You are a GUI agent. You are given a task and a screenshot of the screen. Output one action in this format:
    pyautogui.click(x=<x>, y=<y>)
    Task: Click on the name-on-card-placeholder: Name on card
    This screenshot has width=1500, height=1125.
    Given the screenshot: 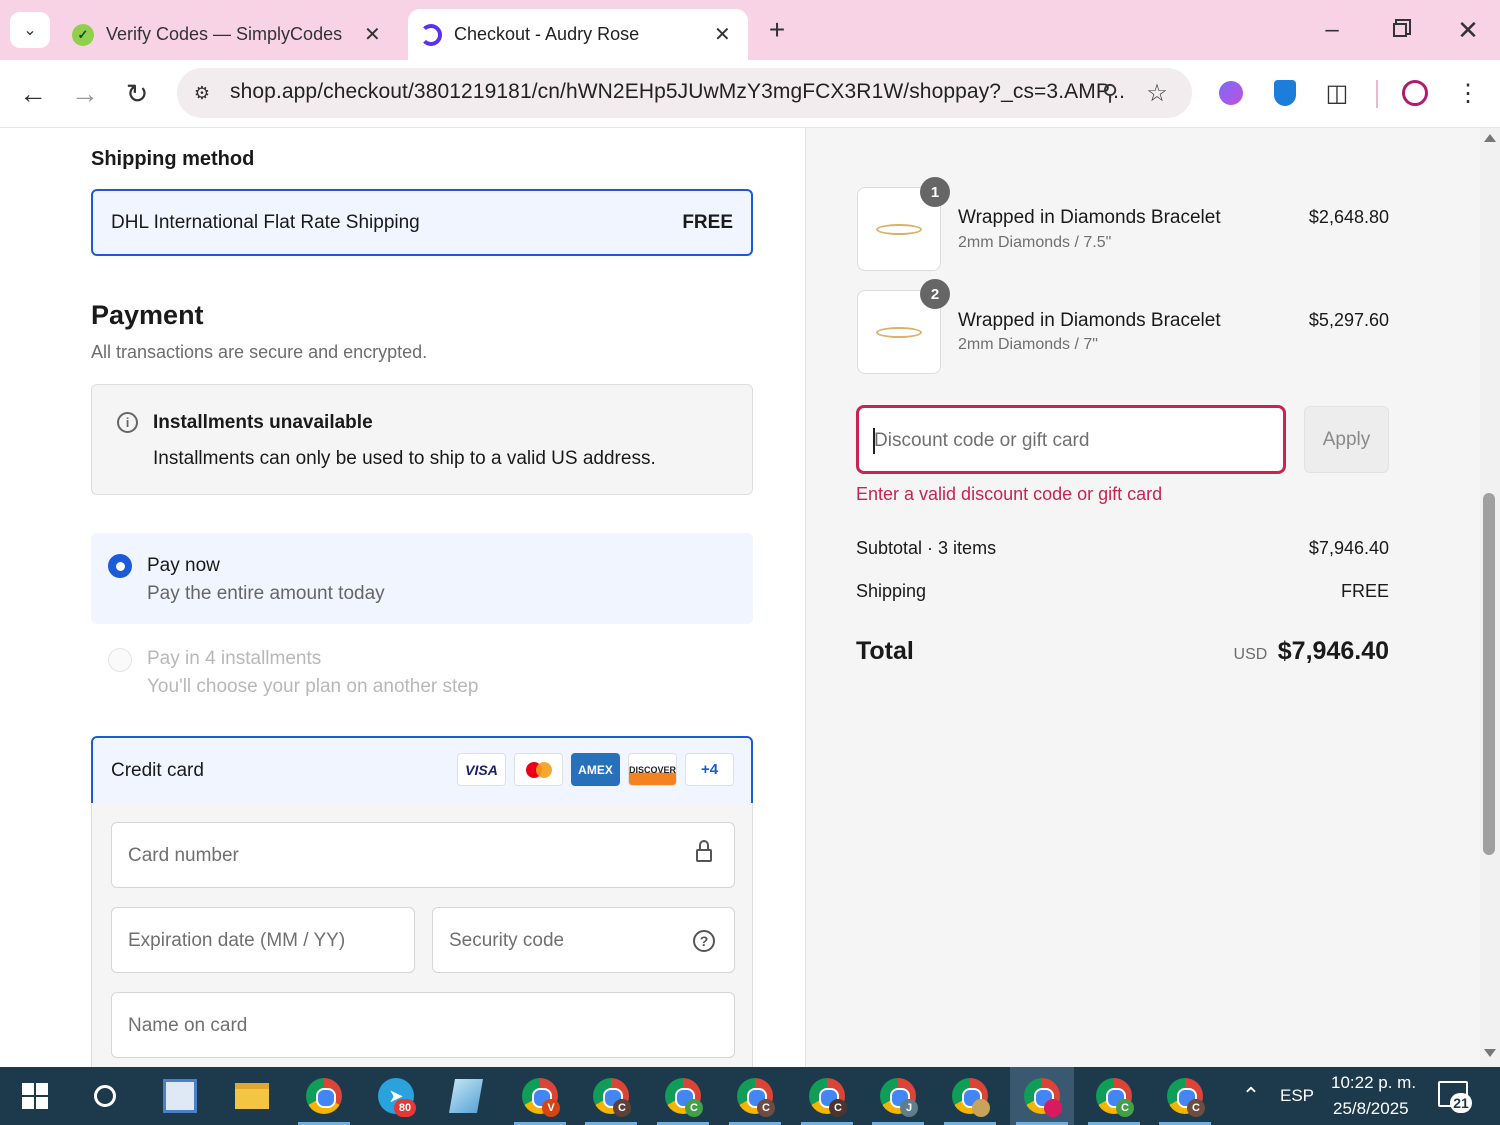 What is the action you would take?
    pyautogui.click(x=188, y=1025)
    